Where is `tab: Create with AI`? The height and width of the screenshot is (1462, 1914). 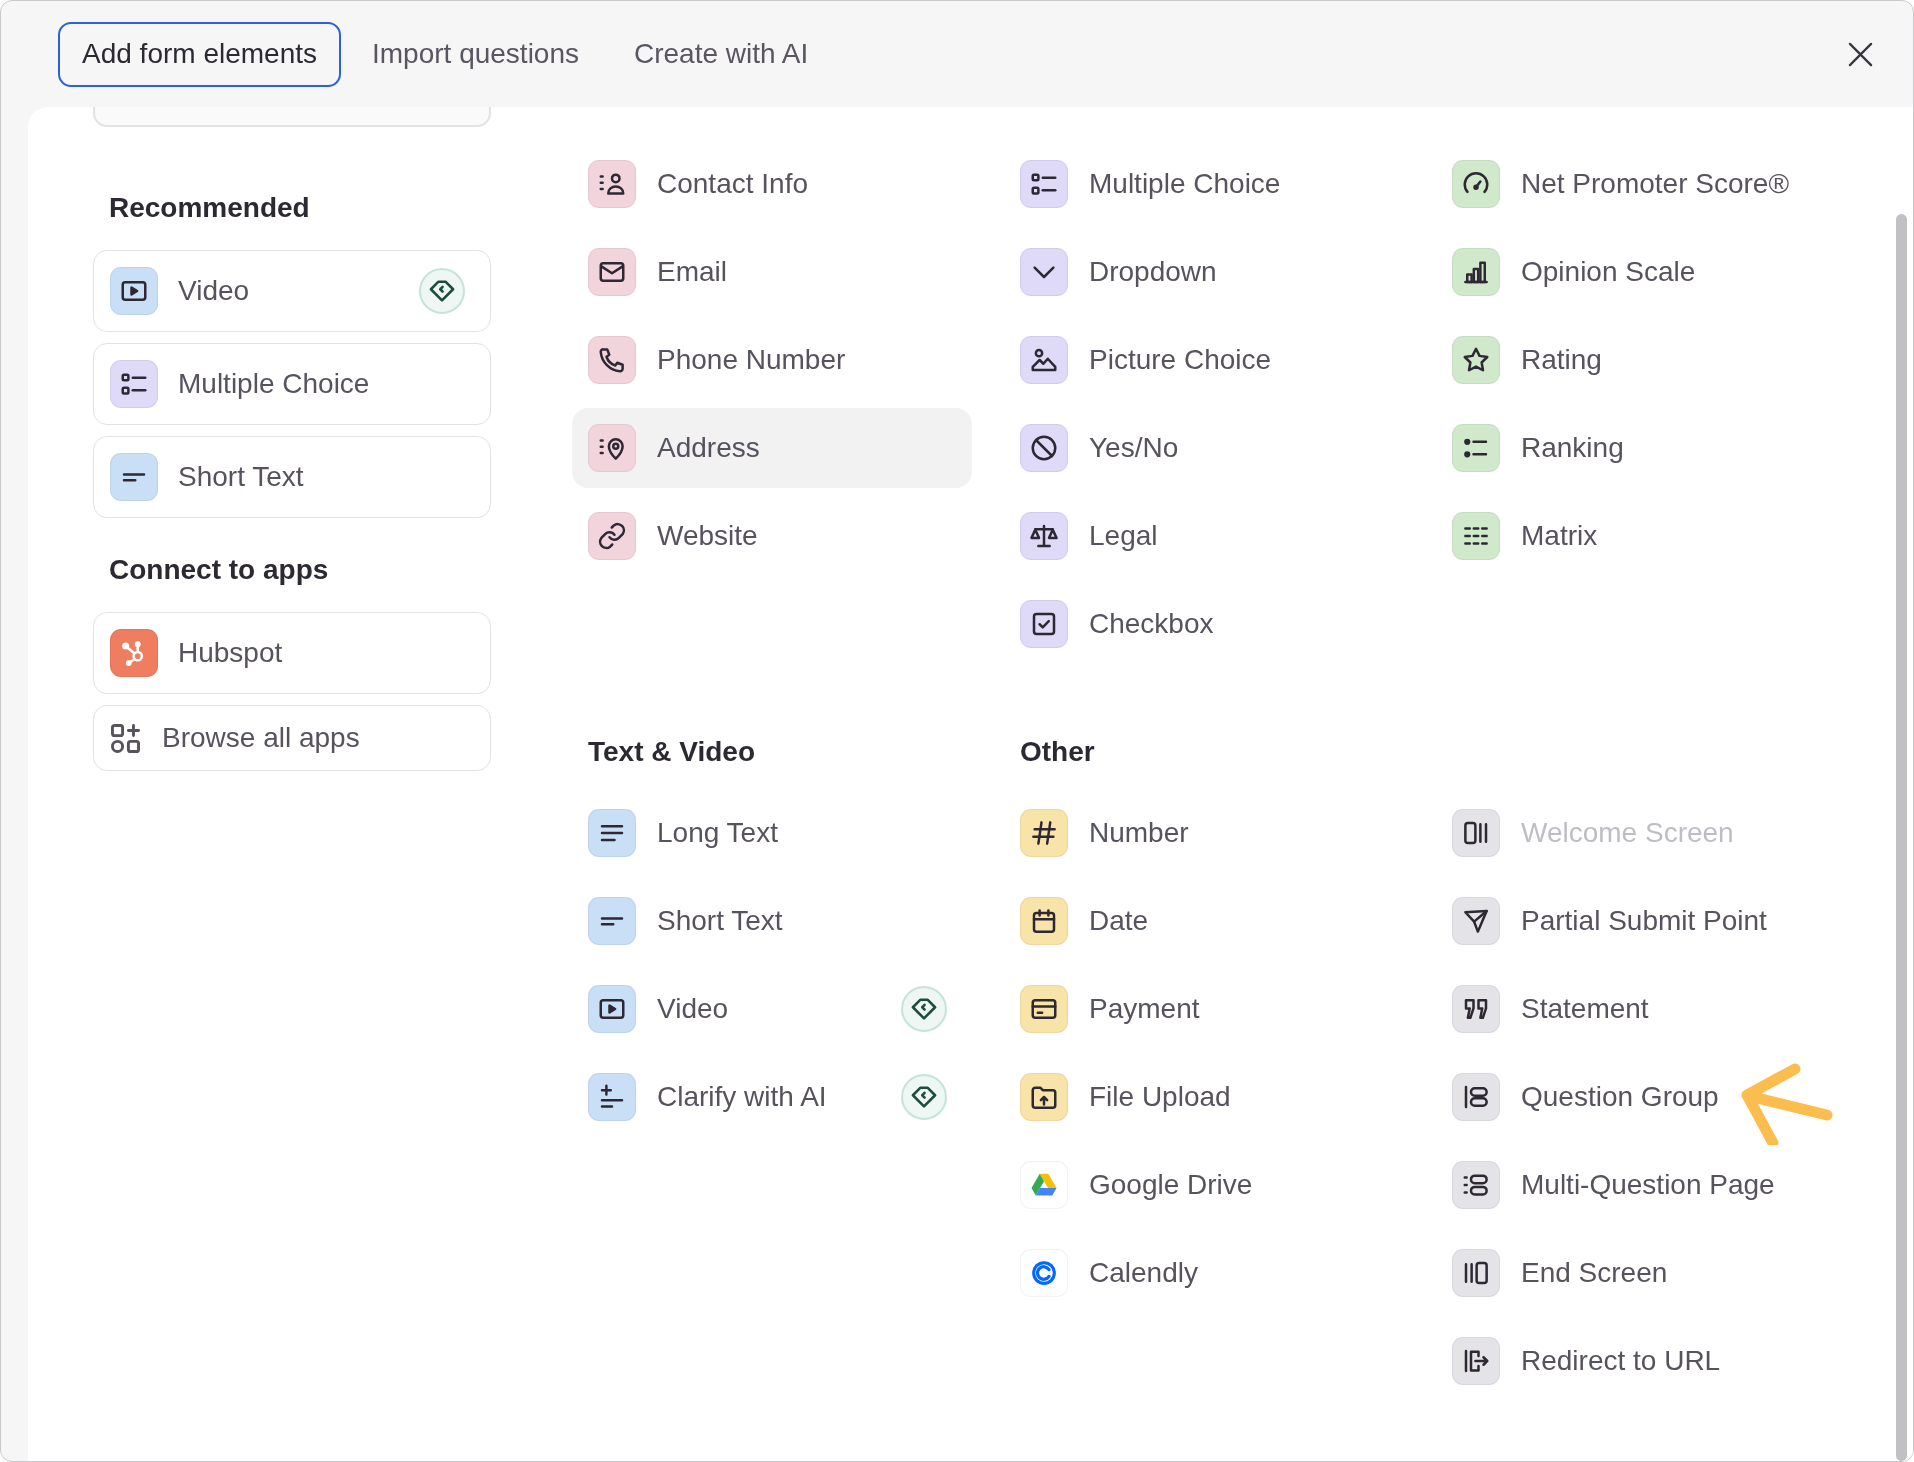
tab: Create with AI is located at coordinates (721, 54).